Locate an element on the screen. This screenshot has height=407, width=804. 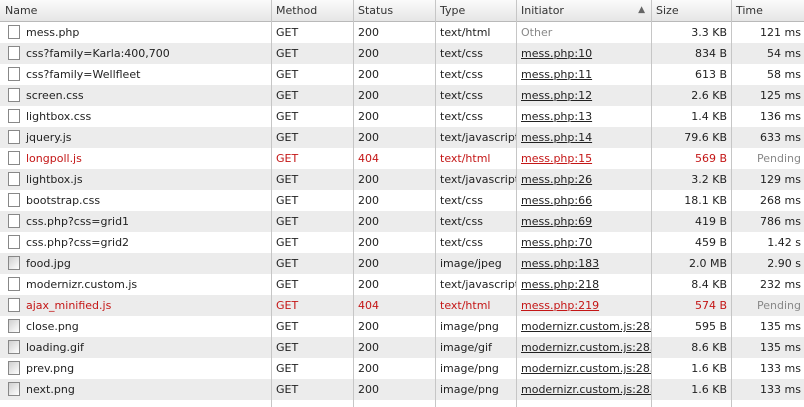
request-name-cell: jquery.js is located at coordinates (139, 137).